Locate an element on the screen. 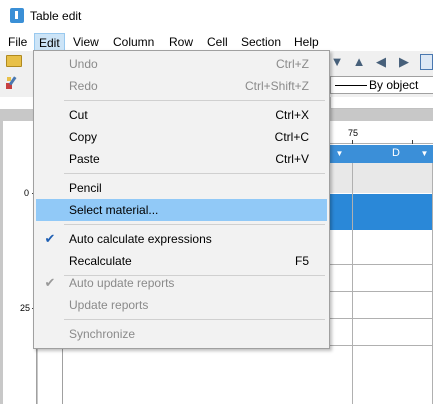 The width and height of the screenshot is (433, 404). title-bar: Table edit is located at coordinates (216, 15).